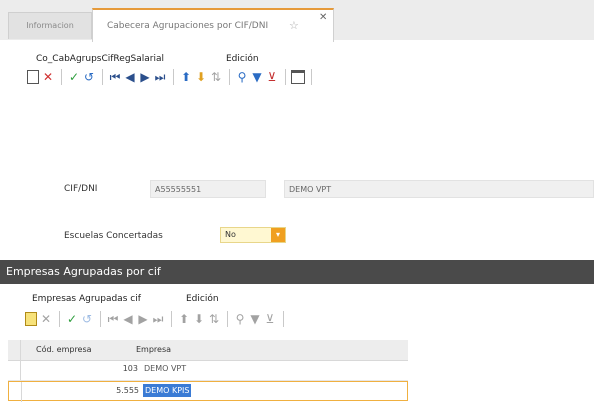 The height and width of the screenshot is (406, 594). What do you see at coordinates (253, 235) in the screenshot?
I see `escuelas-select: No ▾` at bounding box center [253, 235].